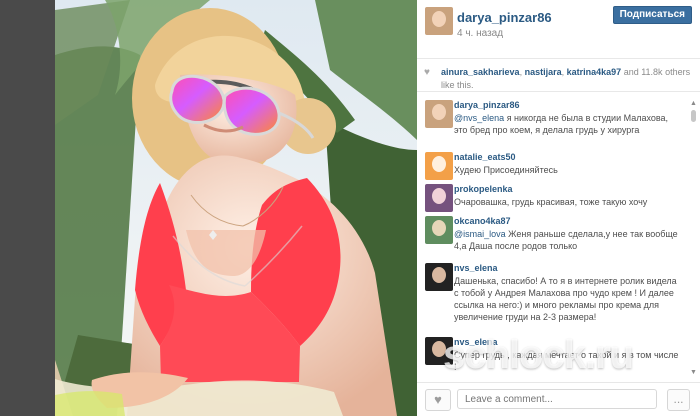 The image size is (700, 416). I want to click on like-user-link: ainura_sakharieva, so click(480, 72).